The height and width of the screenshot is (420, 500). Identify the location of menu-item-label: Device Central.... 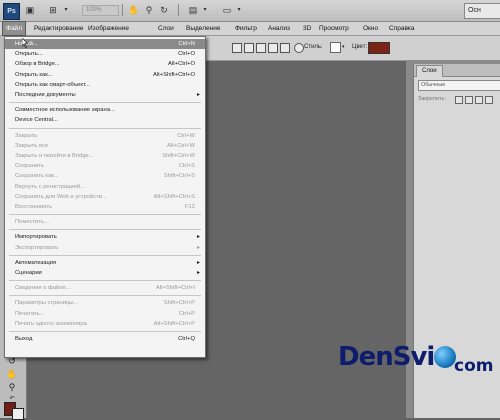
(36, 120).